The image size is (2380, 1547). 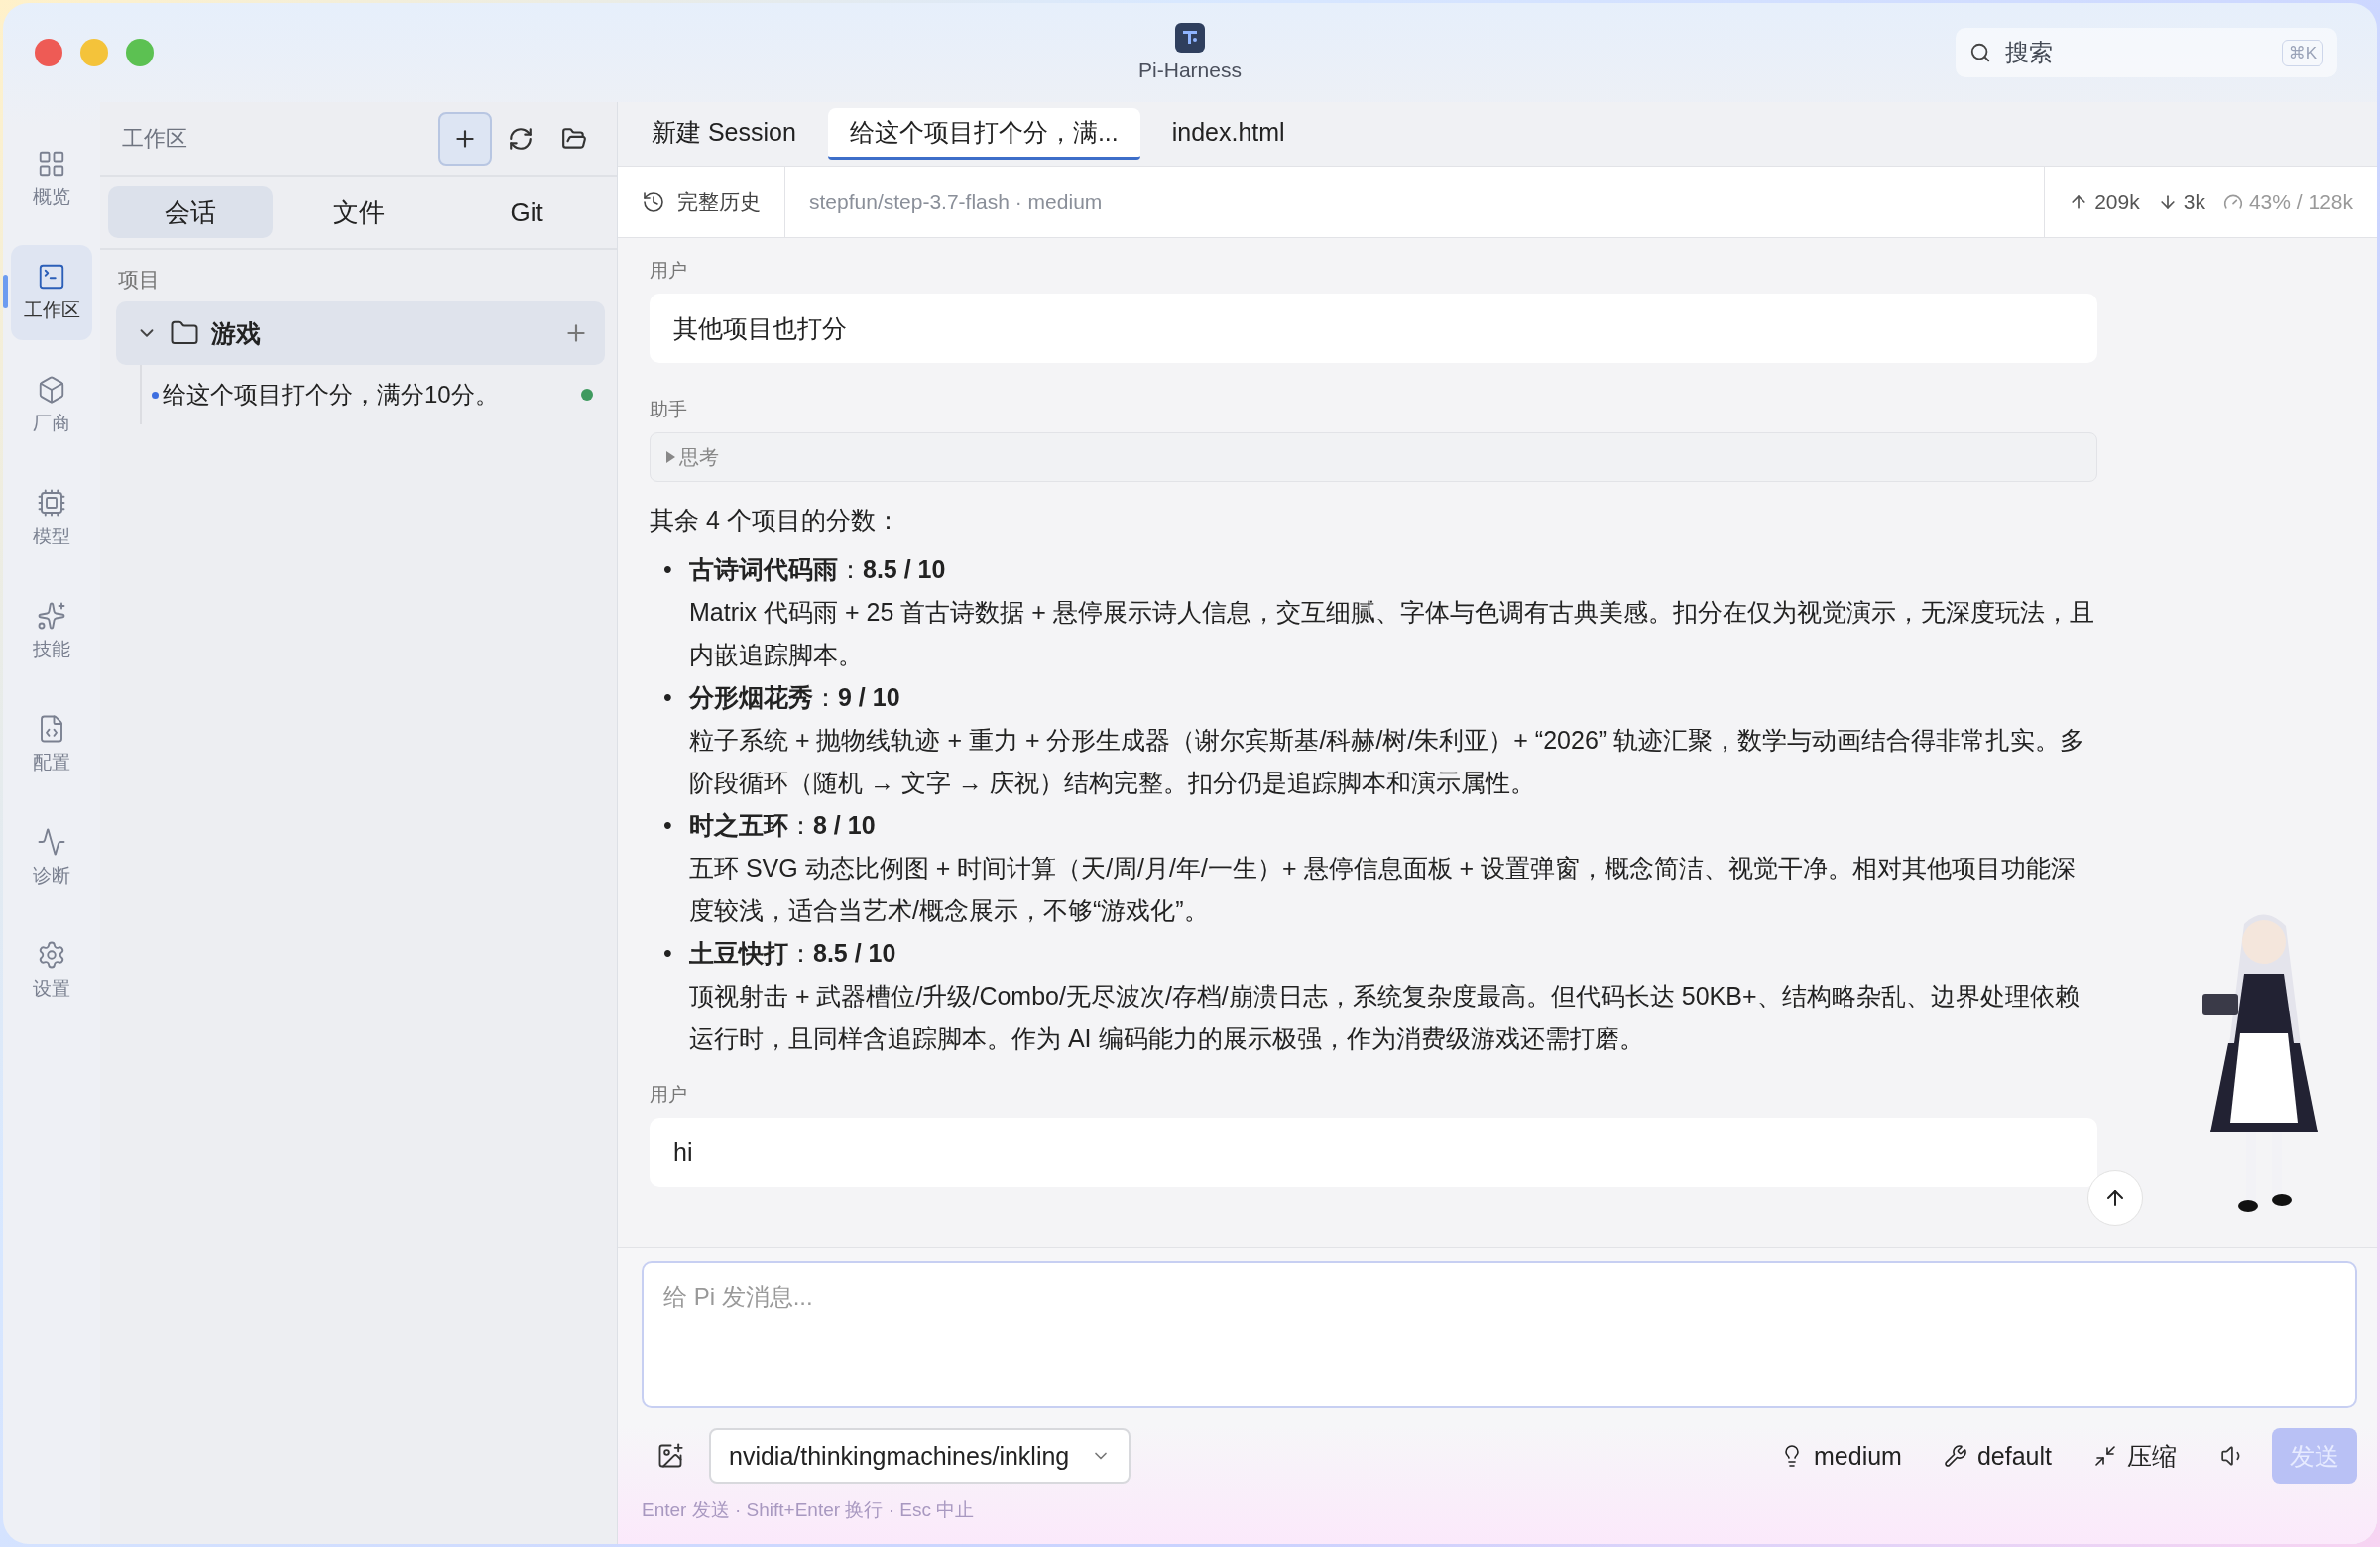 I want to click on score-heading: 分形烟花秀：9 / 10, so click(x=795, y=697).